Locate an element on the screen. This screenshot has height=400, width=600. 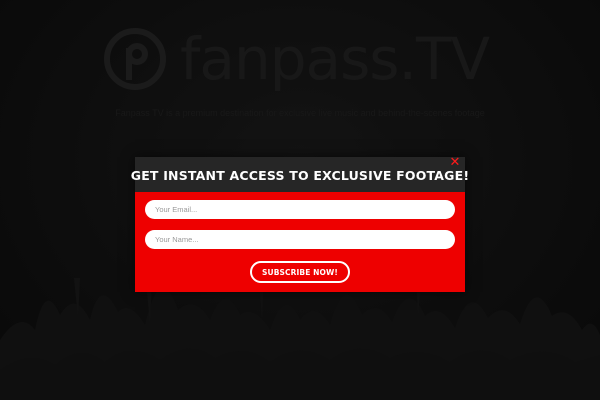
email-field is located at coordinates (300, 209).